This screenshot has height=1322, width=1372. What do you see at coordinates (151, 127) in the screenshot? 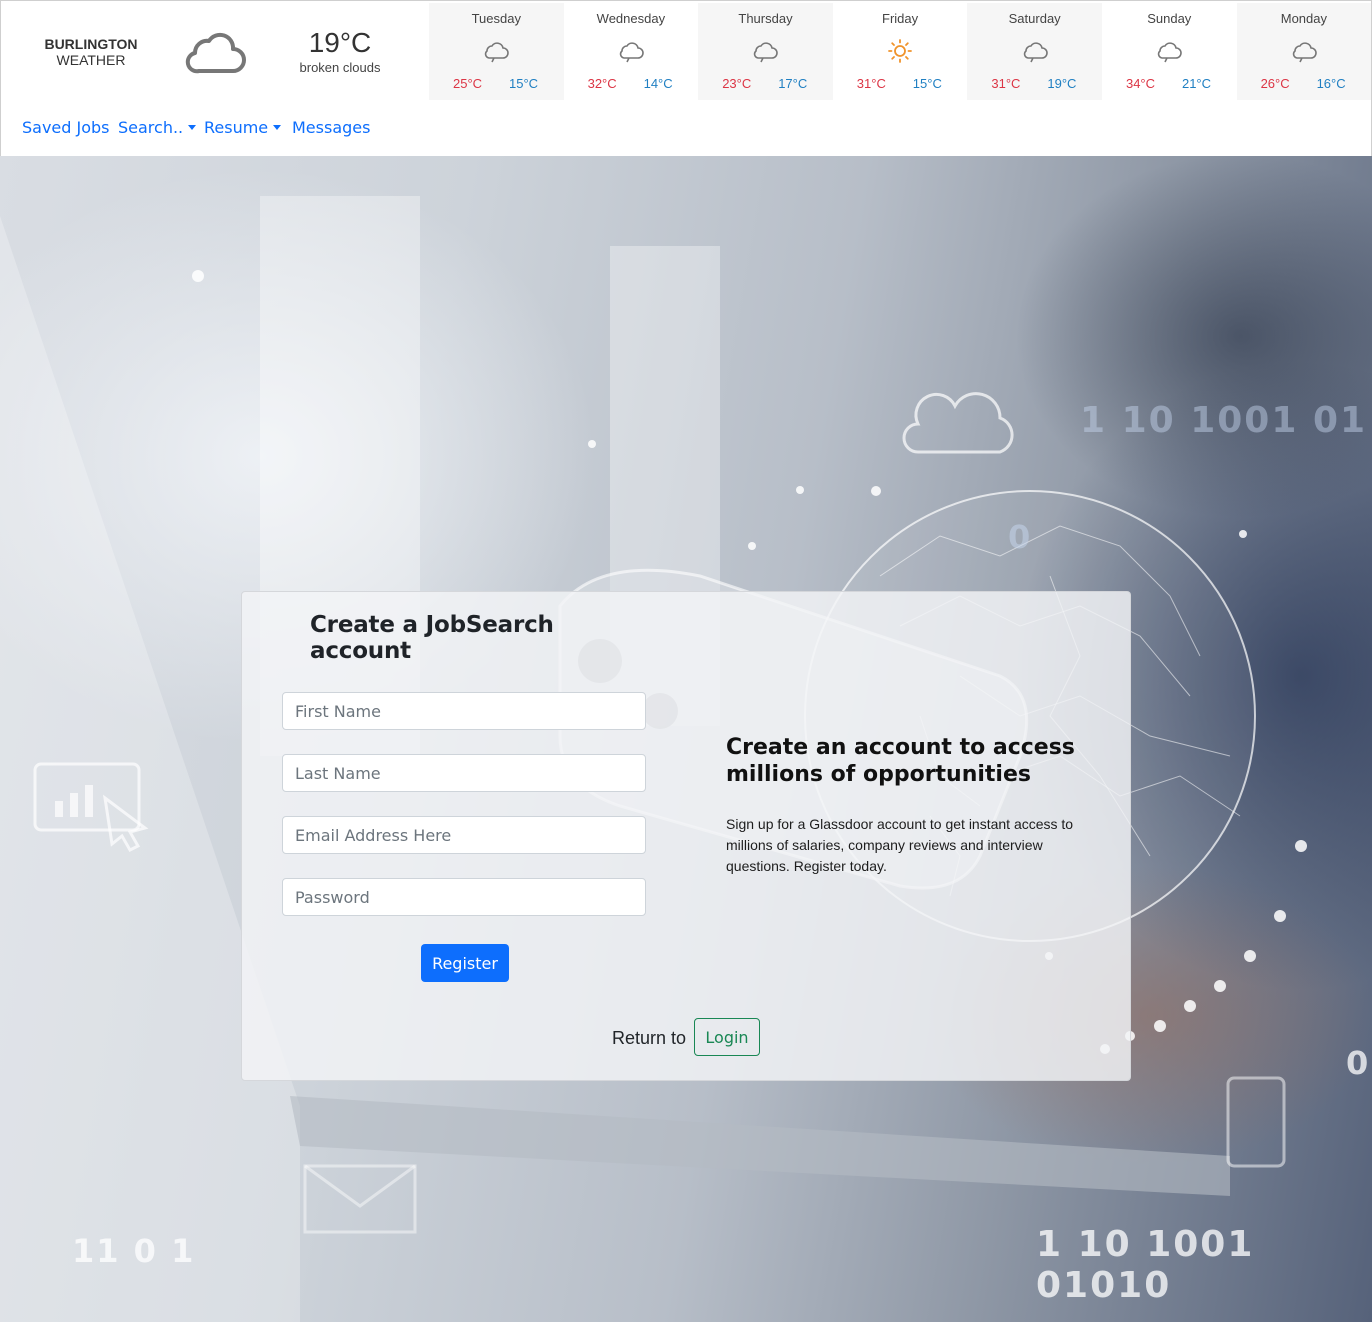
I see `nav-search-label: Search..` at bounding box center [151, 127].